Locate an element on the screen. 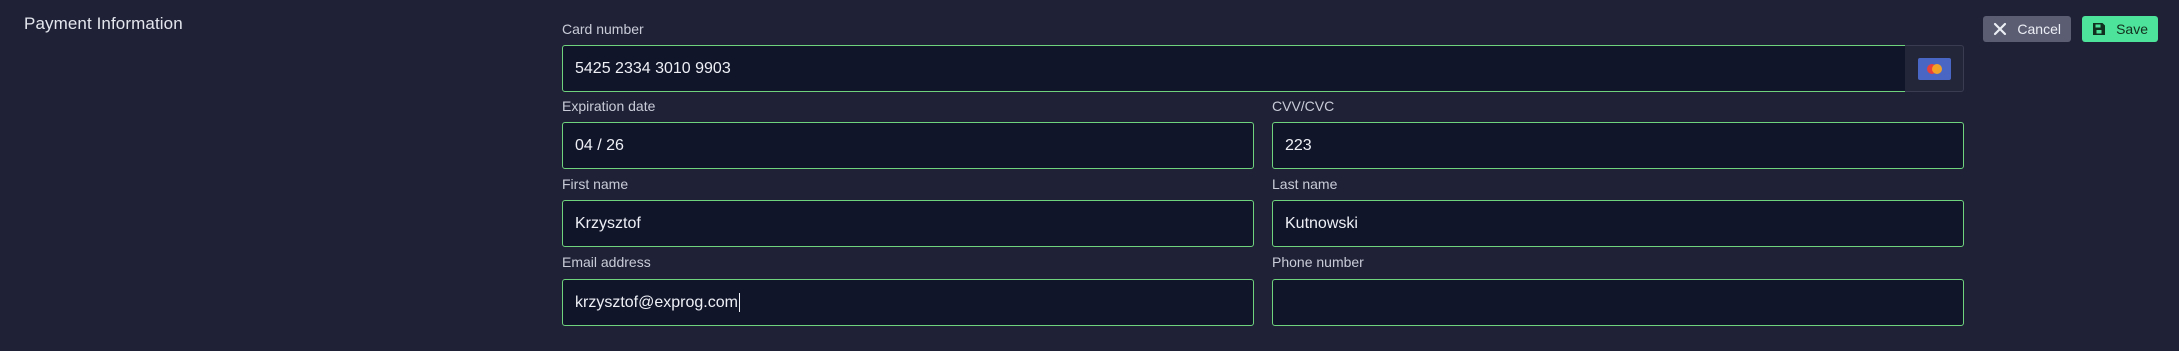 This screenshot has height=351, width=2179. expiration-date-label: Expiration date is located at coordinates (609, 106).